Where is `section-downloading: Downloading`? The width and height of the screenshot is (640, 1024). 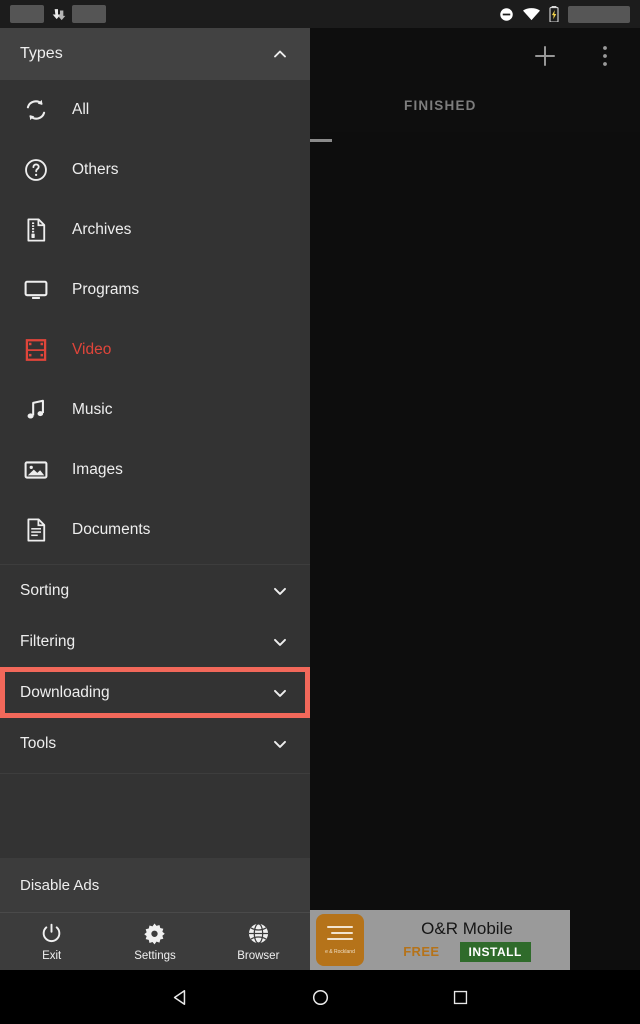 section-downloading: Downloading is located at coordinates (155, 692).